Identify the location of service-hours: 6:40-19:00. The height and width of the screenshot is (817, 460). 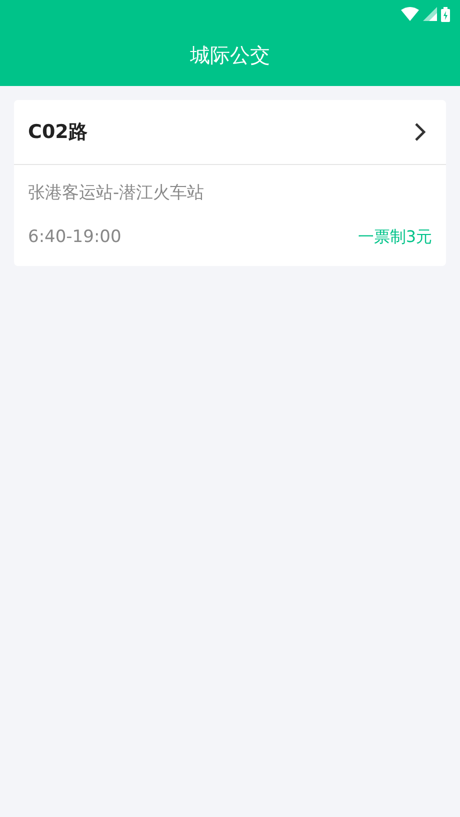
(75, 237).